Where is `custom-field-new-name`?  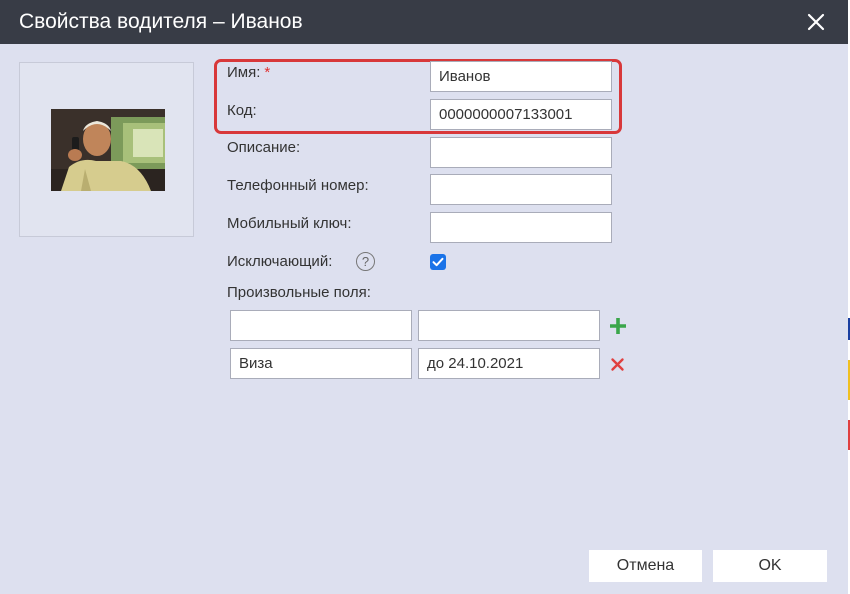
custom-field-new-name is located at coordinates (321, 325).